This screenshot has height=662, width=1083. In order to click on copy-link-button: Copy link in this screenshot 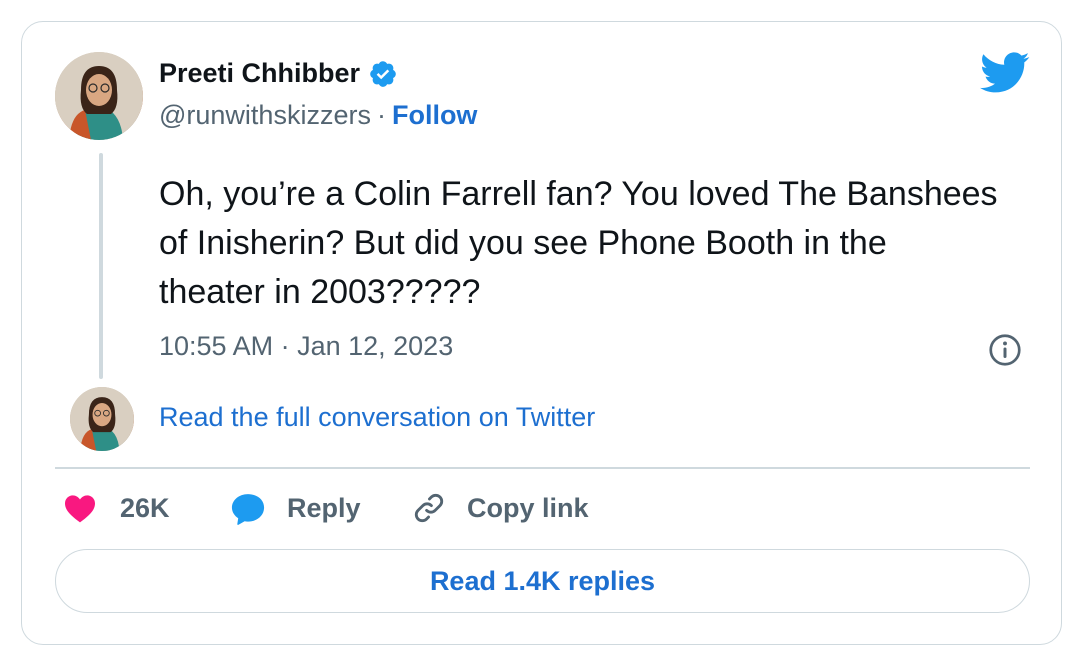, I will do `click(500, 508)`.